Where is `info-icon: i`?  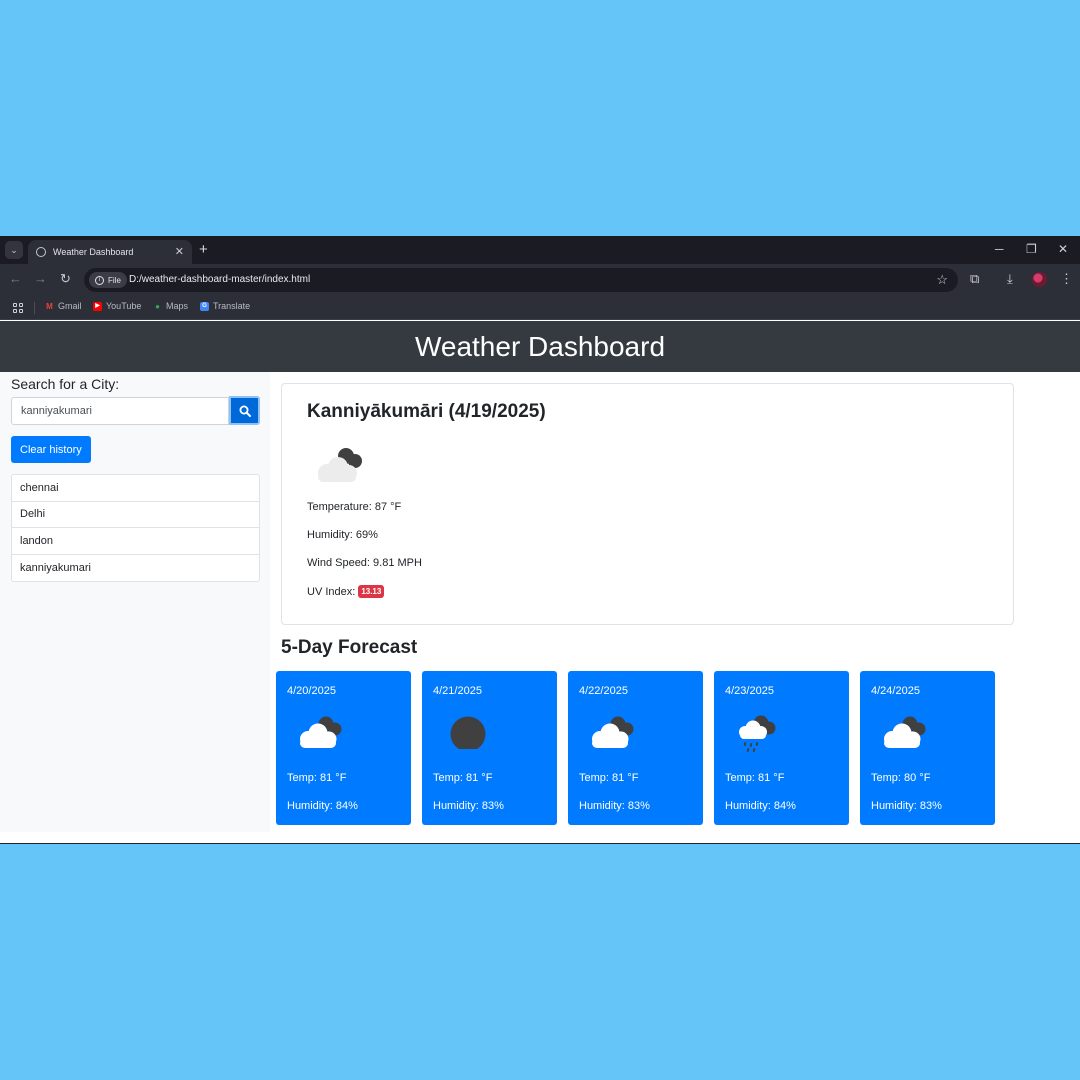
info-icon: i is located at coordinates (99, 280).